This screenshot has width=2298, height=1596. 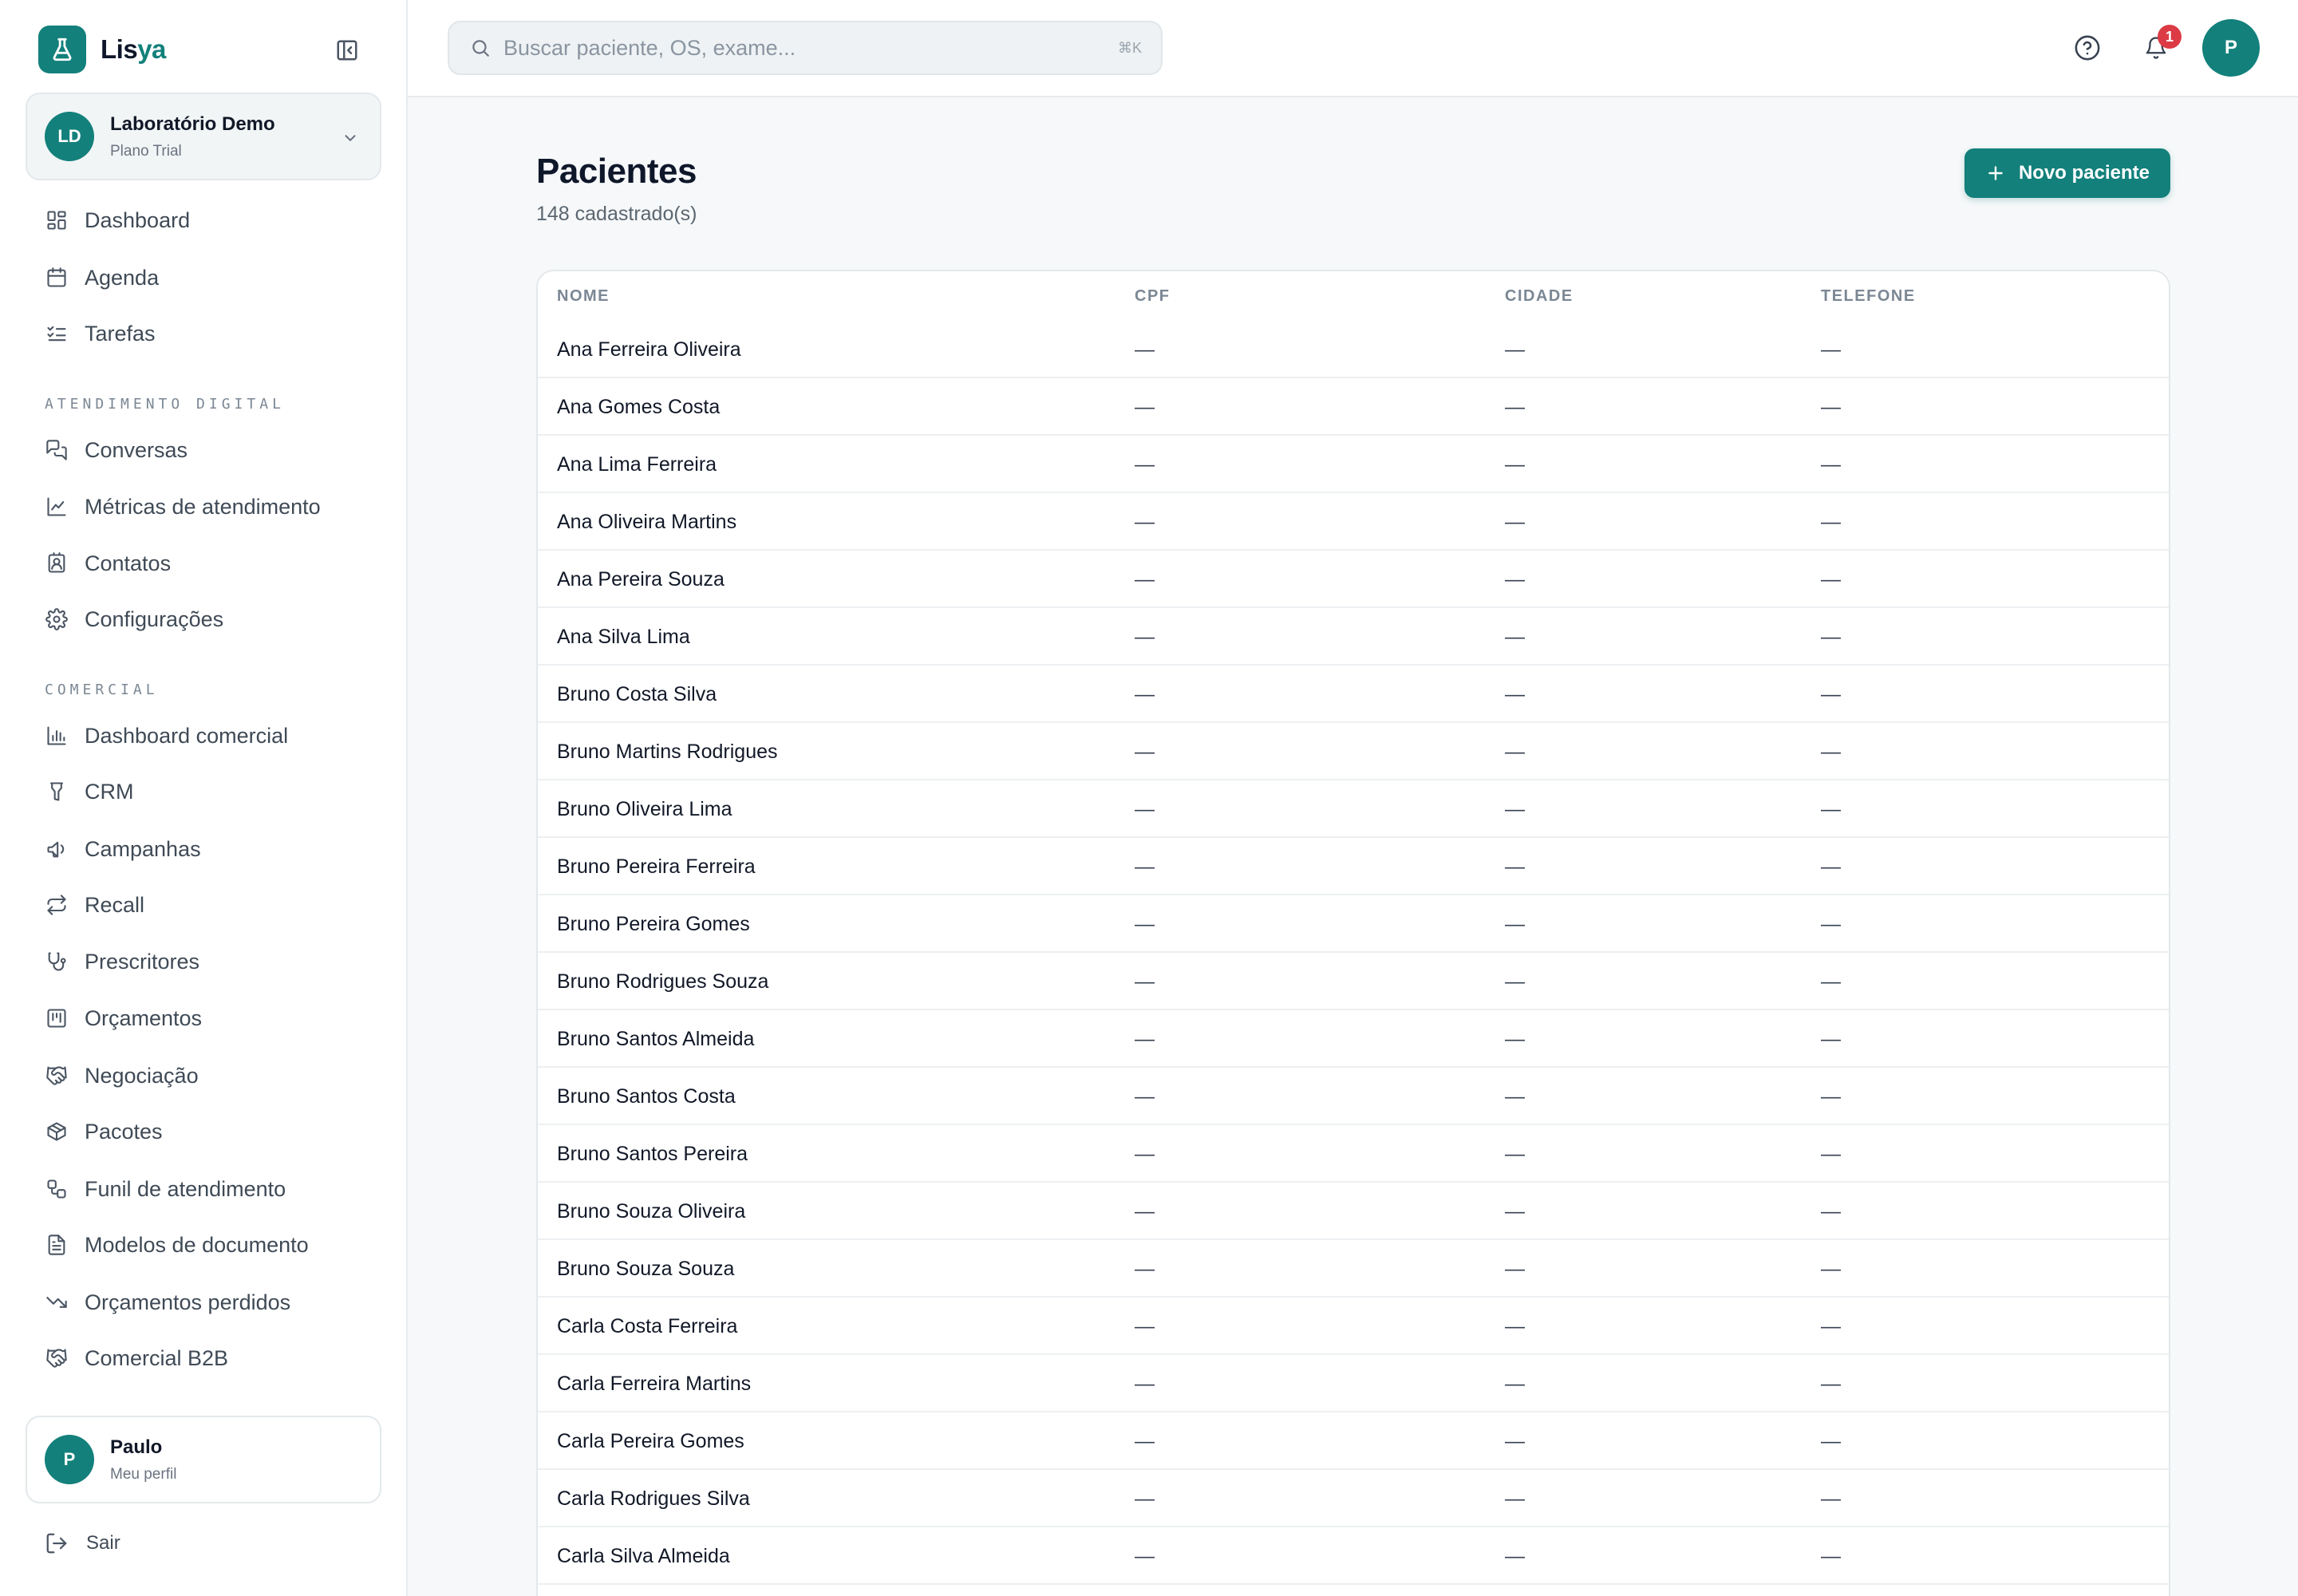 I want to click on org-switcher: LD Laboratório Demo Plano Trial, so click(x=204, y=136).